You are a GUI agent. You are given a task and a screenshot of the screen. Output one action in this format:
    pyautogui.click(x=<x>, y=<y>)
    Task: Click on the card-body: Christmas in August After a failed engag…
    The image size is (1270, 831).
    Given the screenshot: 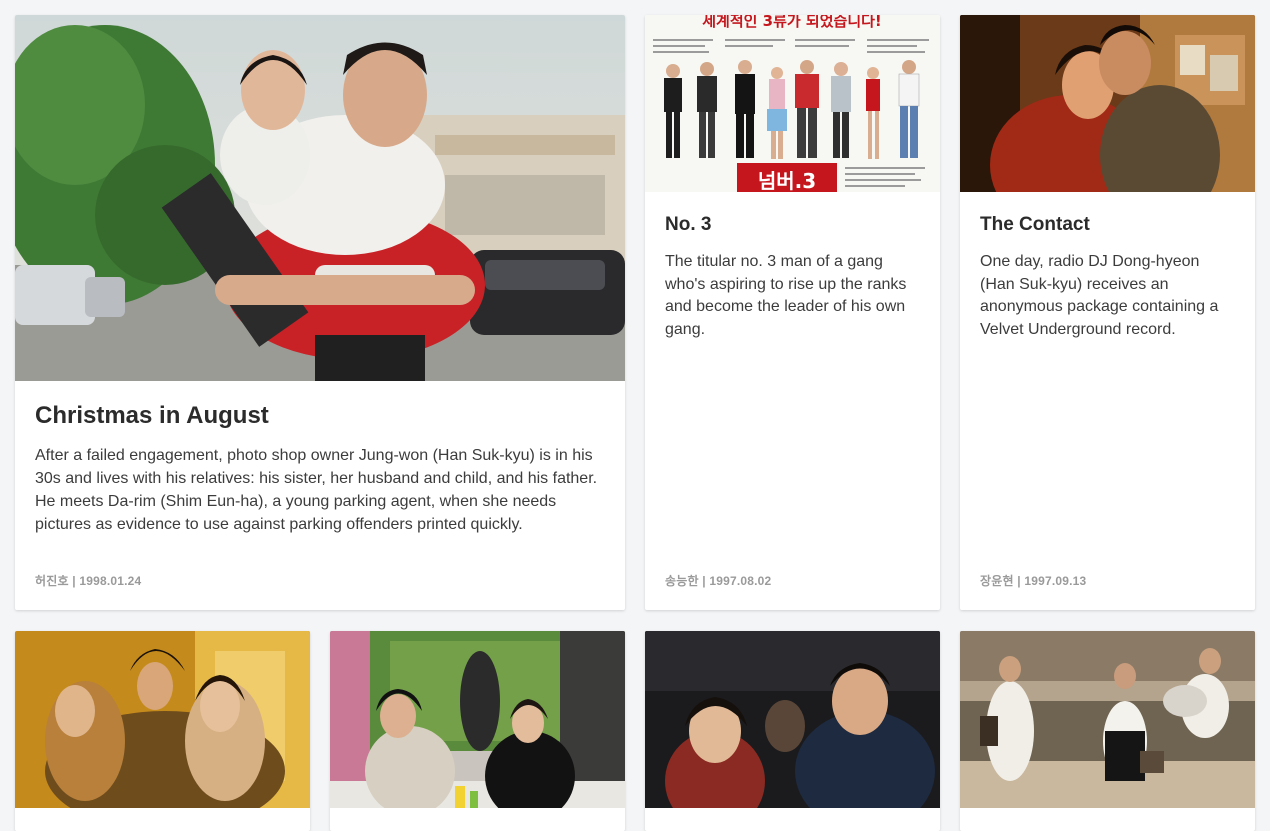 What is the action you would take?
    pyautogui.click(x=320, y=468)
    